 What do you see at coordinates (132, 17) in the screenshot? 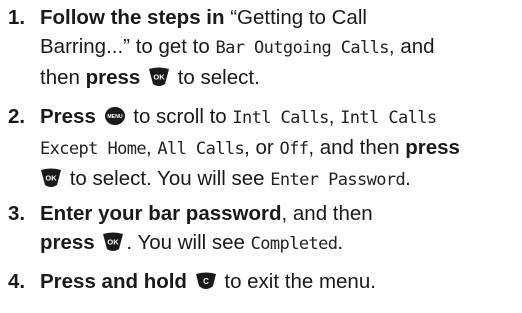
I see `bold-text: Follow the steps in` at bounding box center [132, 17].